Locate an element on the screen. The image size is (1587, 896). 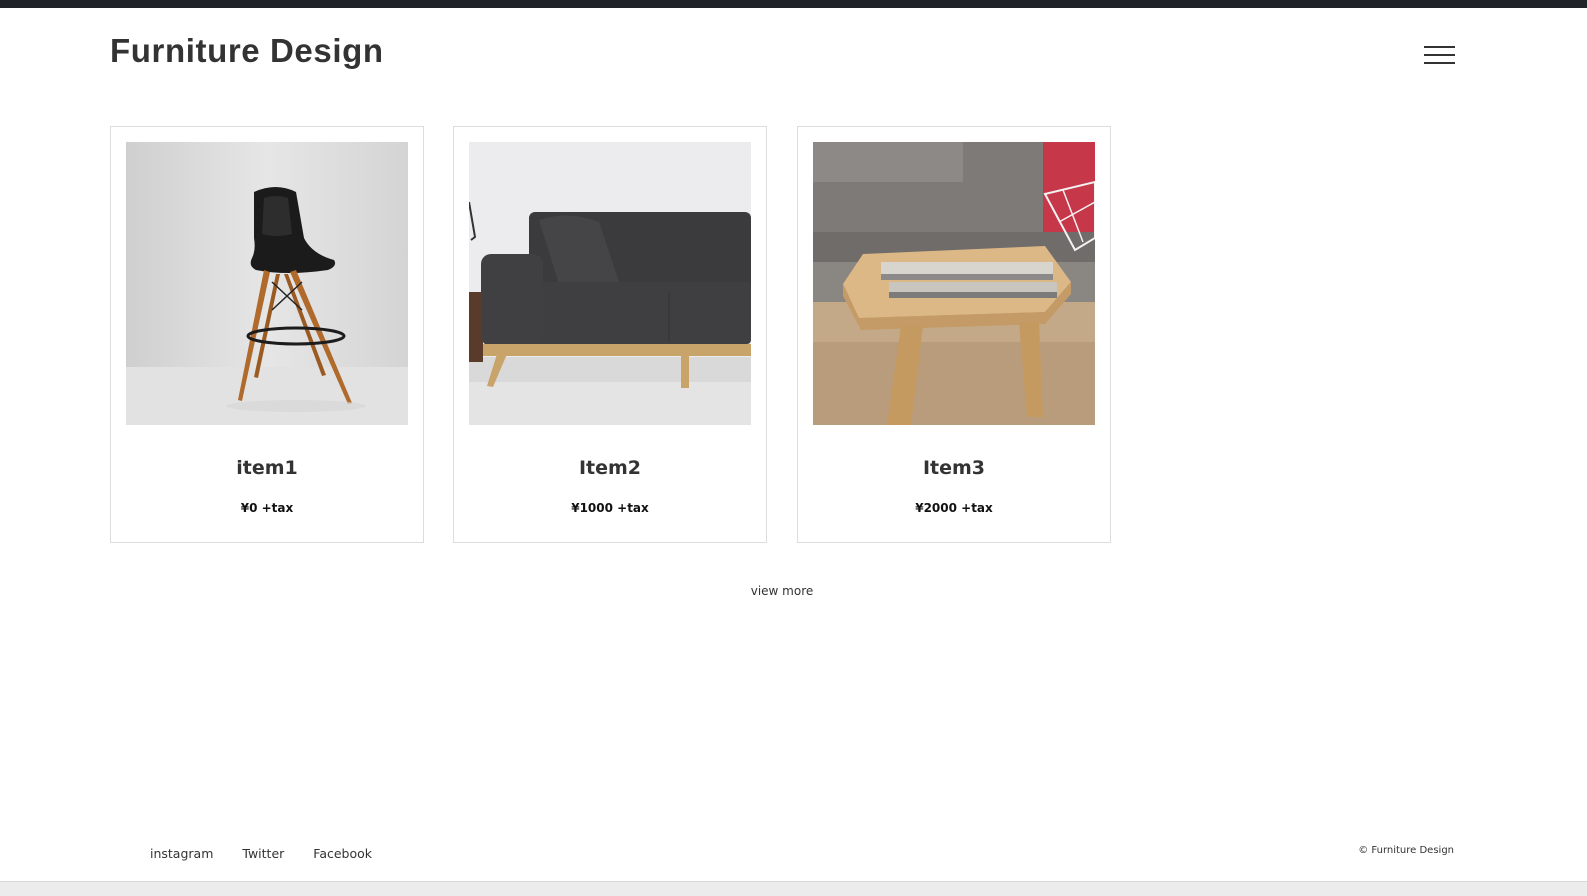
footer-link-twitter: Twitter is located at coordinates (263, 856).